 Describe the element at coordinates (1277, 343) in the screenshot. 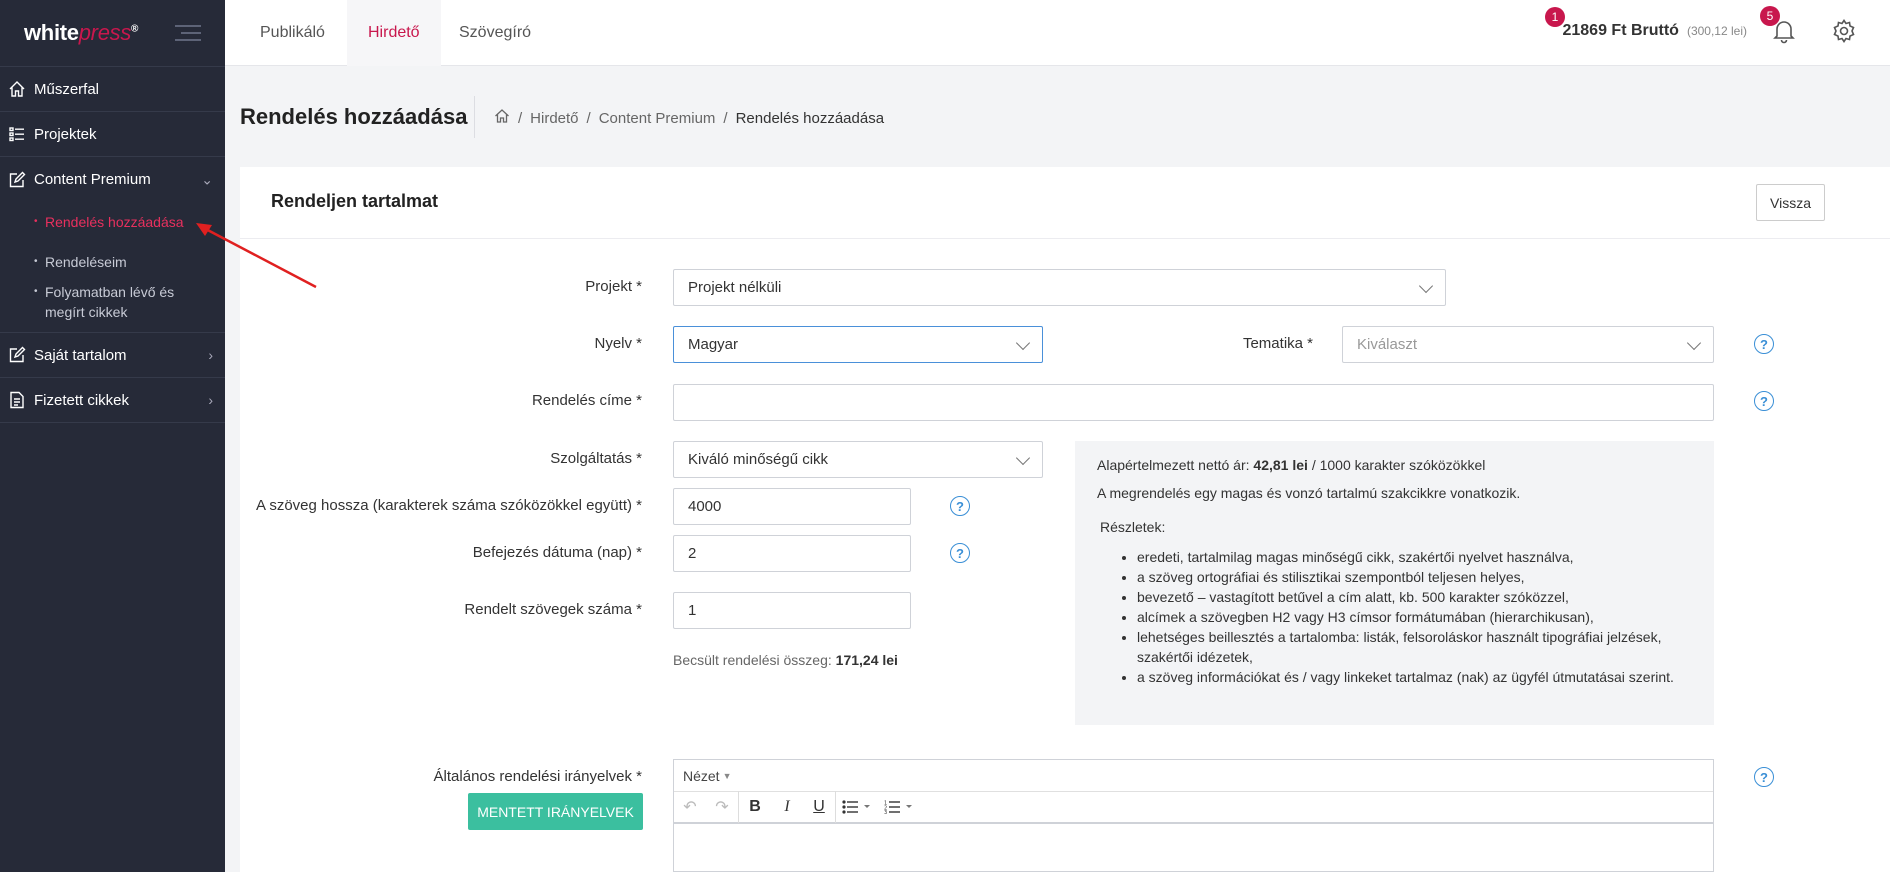

I see `theme-label: Tematika *` at that location.